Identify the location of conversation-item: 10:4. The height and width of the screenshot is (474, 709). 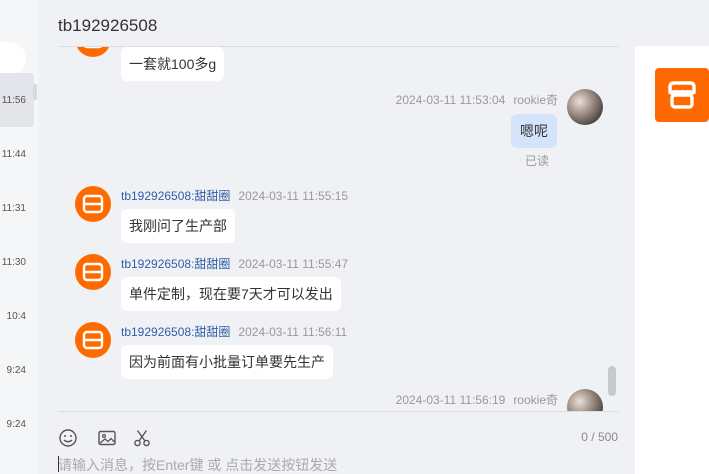
(17, 316).